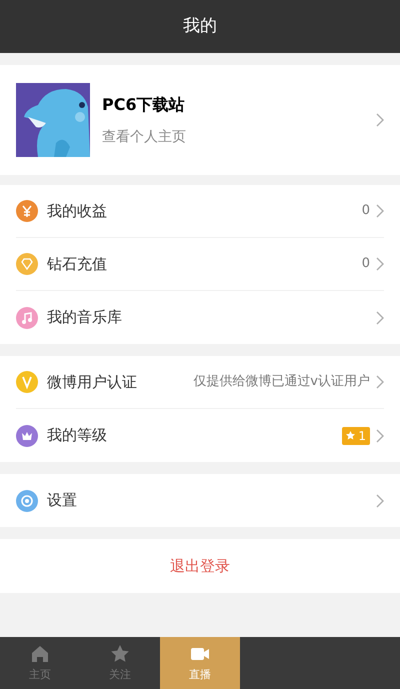 Image resolution: width=400 pixels, height=689 pixels. What do you see at coordinates (77, 264) in the screenshot?
I see `menu-label: 钻石充值` at bounding box center [77, 264].